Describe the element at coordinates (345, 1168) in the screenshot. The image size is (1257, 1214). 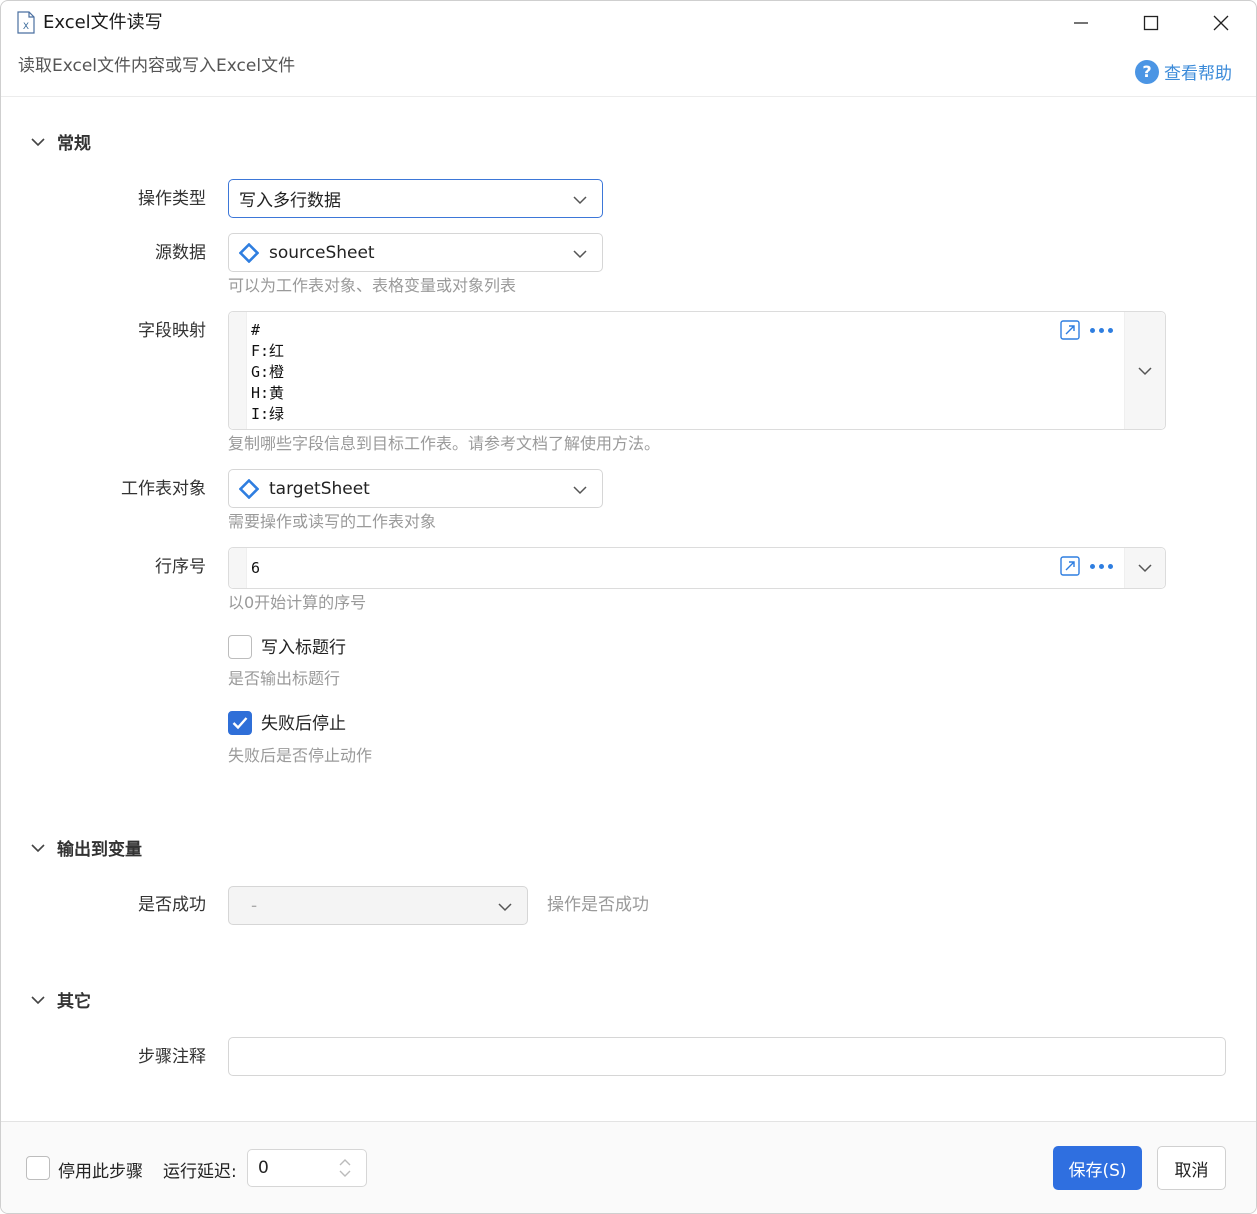
I see `spinner-arrows-icon` at that location.